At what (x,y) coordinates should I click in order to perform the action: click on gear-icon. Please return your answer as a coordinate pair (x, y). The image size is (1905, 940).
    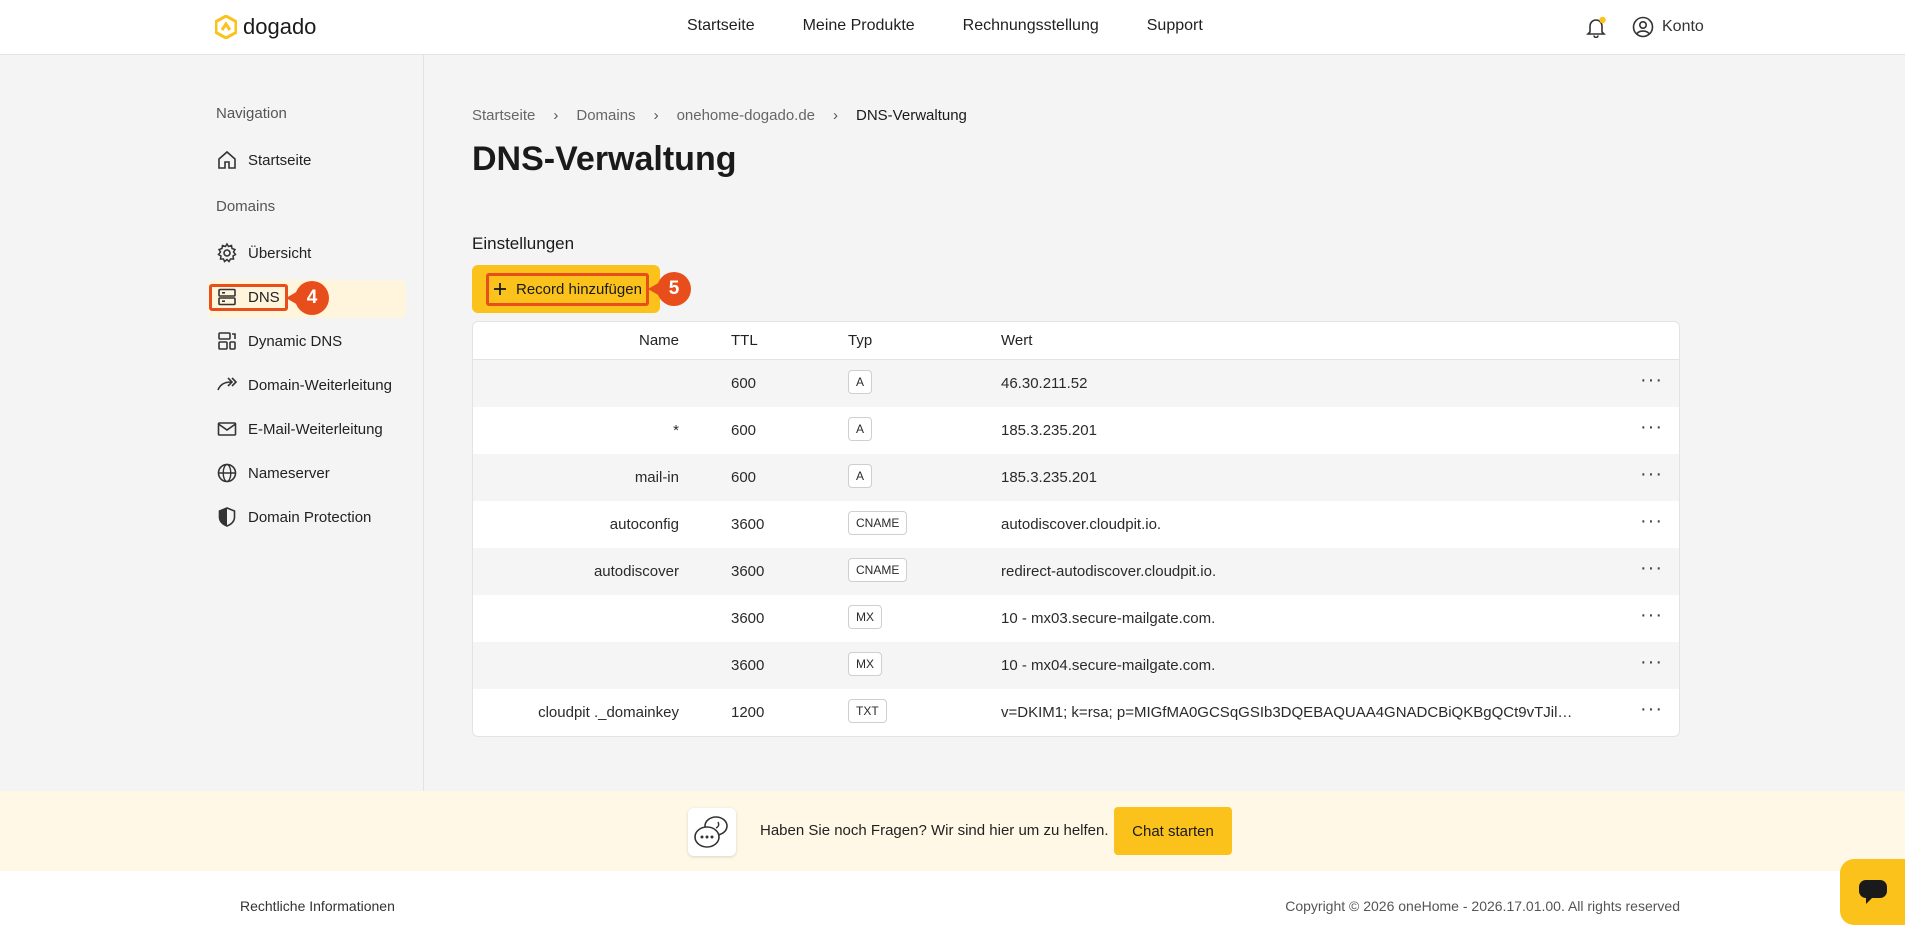
    Looking at the image, I should click on (227, 252).